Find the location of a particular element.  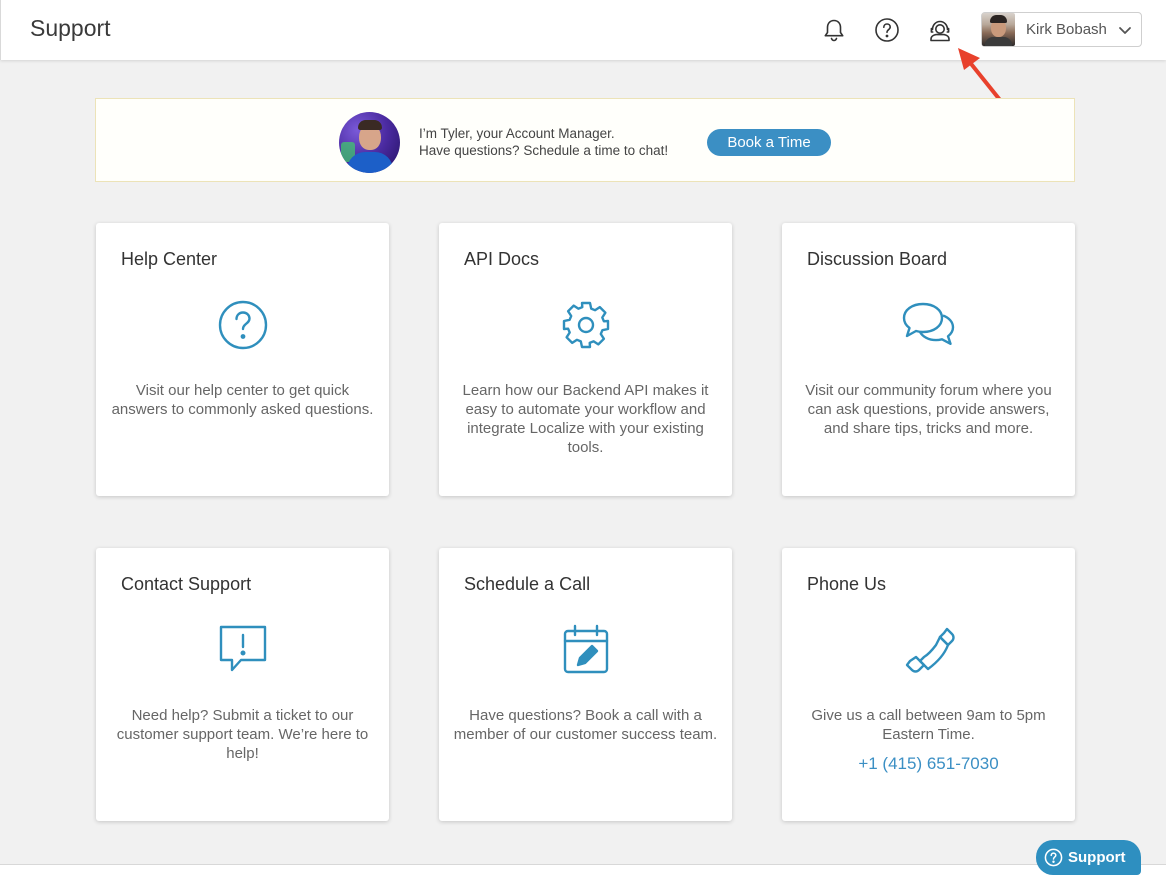

chat-bubbles-icon is located at coordinates (928, 323).